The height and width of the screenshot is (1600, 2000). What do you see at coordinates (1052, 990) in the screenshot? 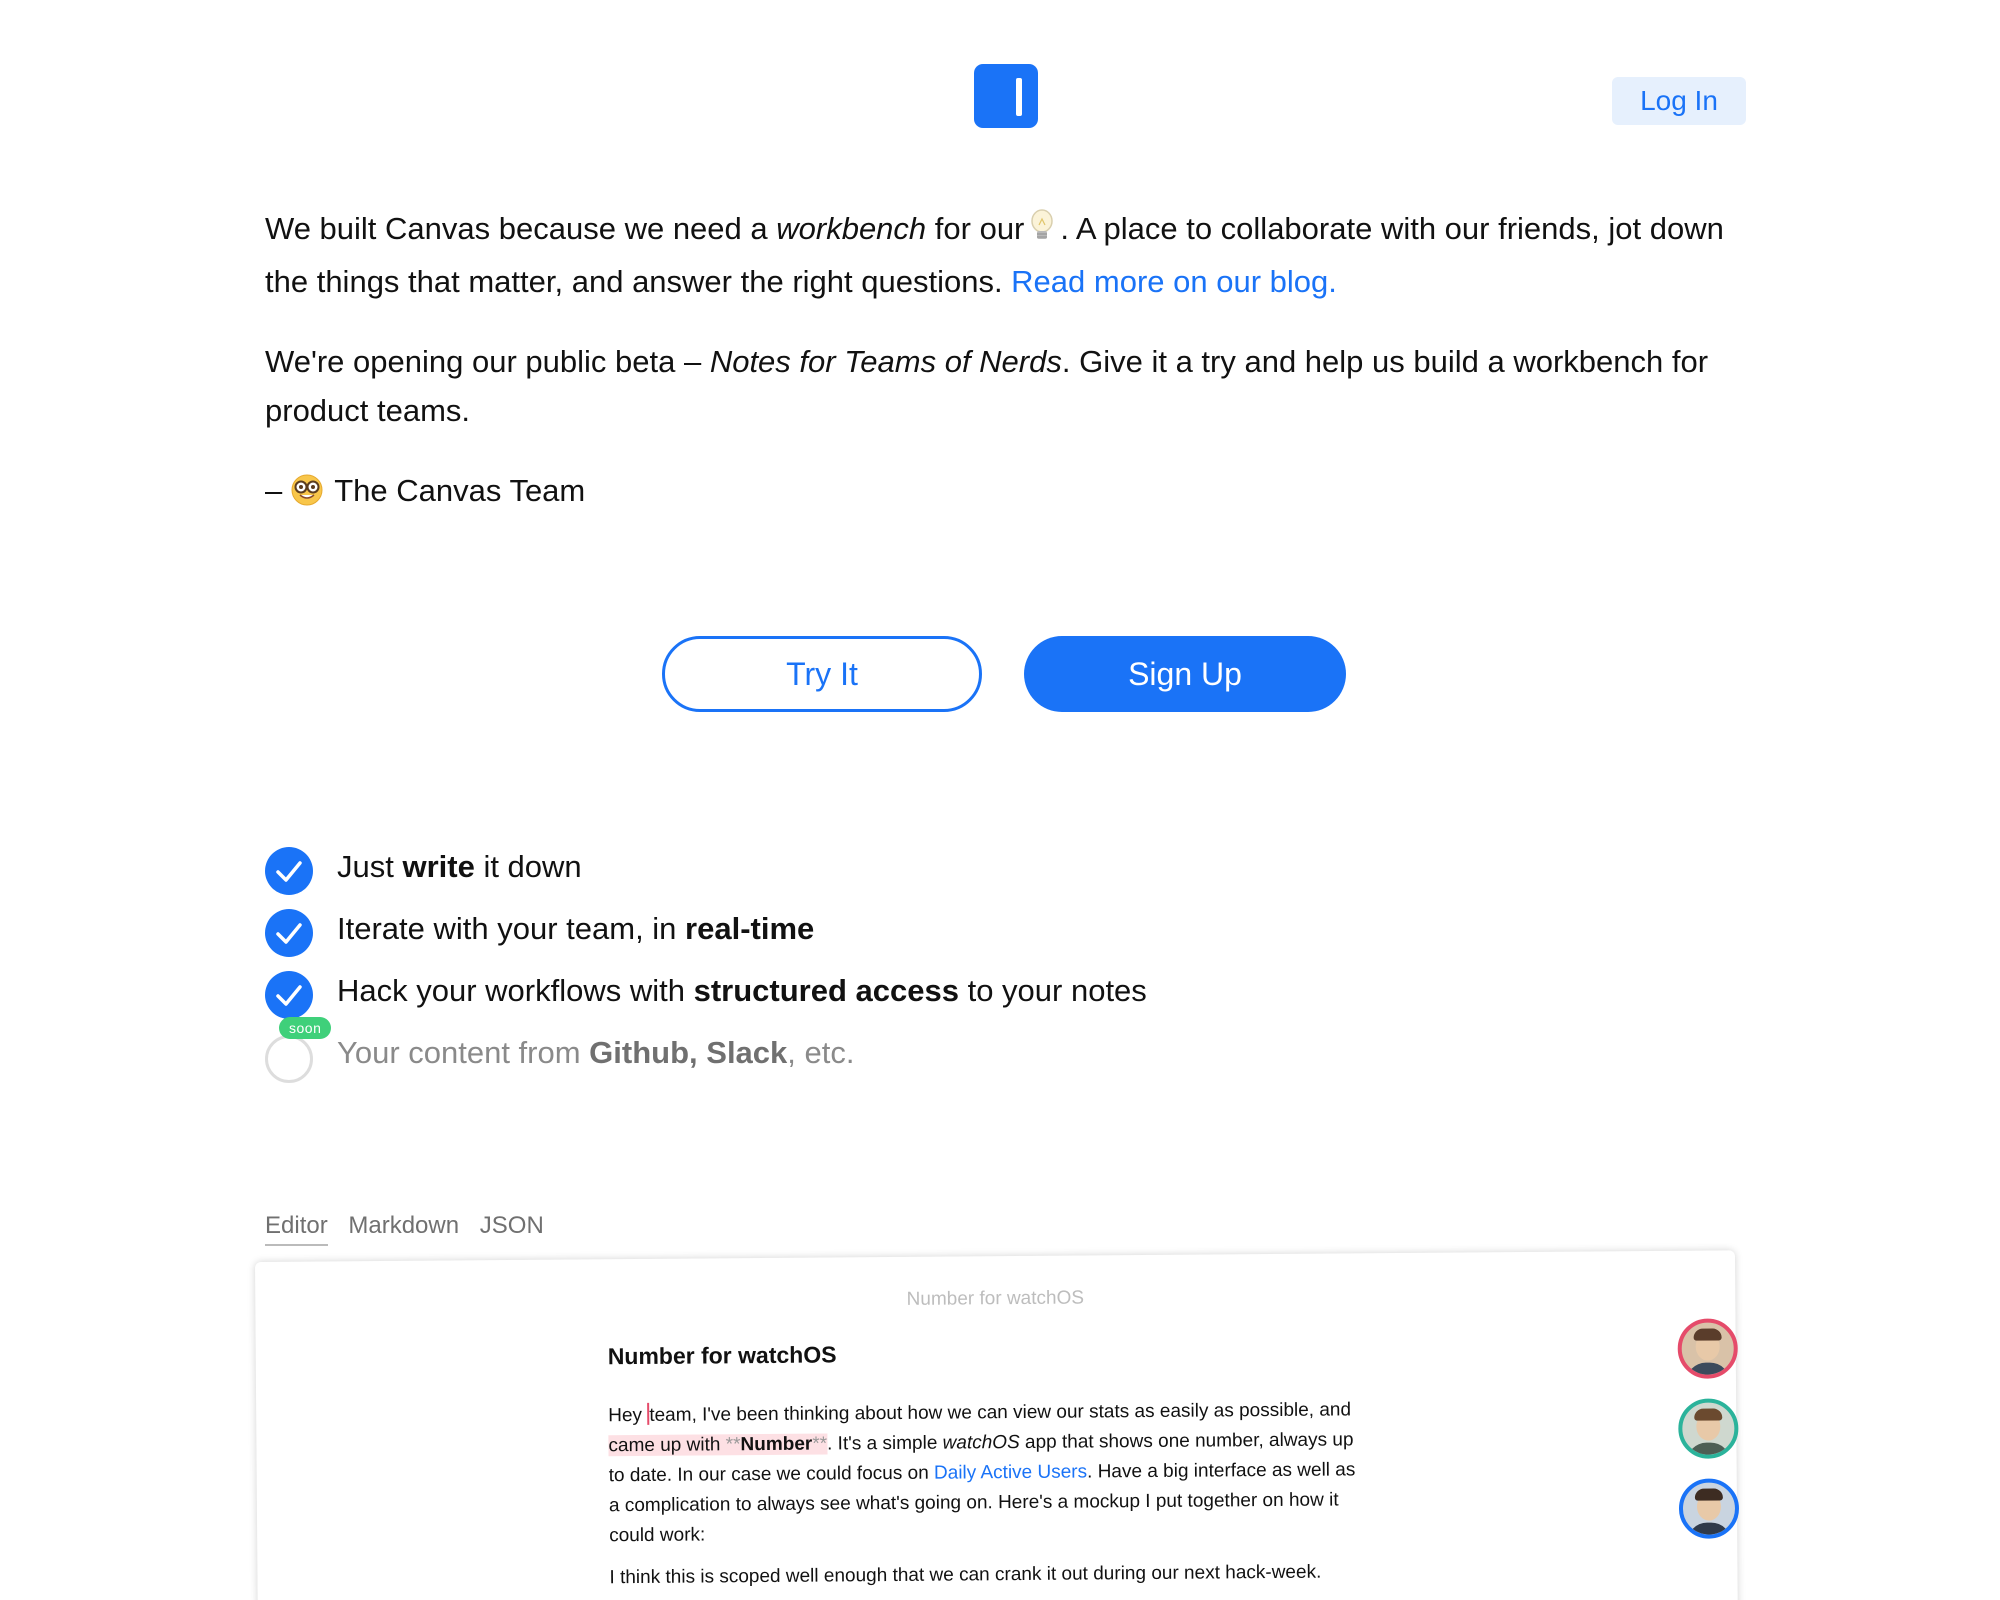
I see `feature-text-part: to your notes` at bounding box center [1052, 990].